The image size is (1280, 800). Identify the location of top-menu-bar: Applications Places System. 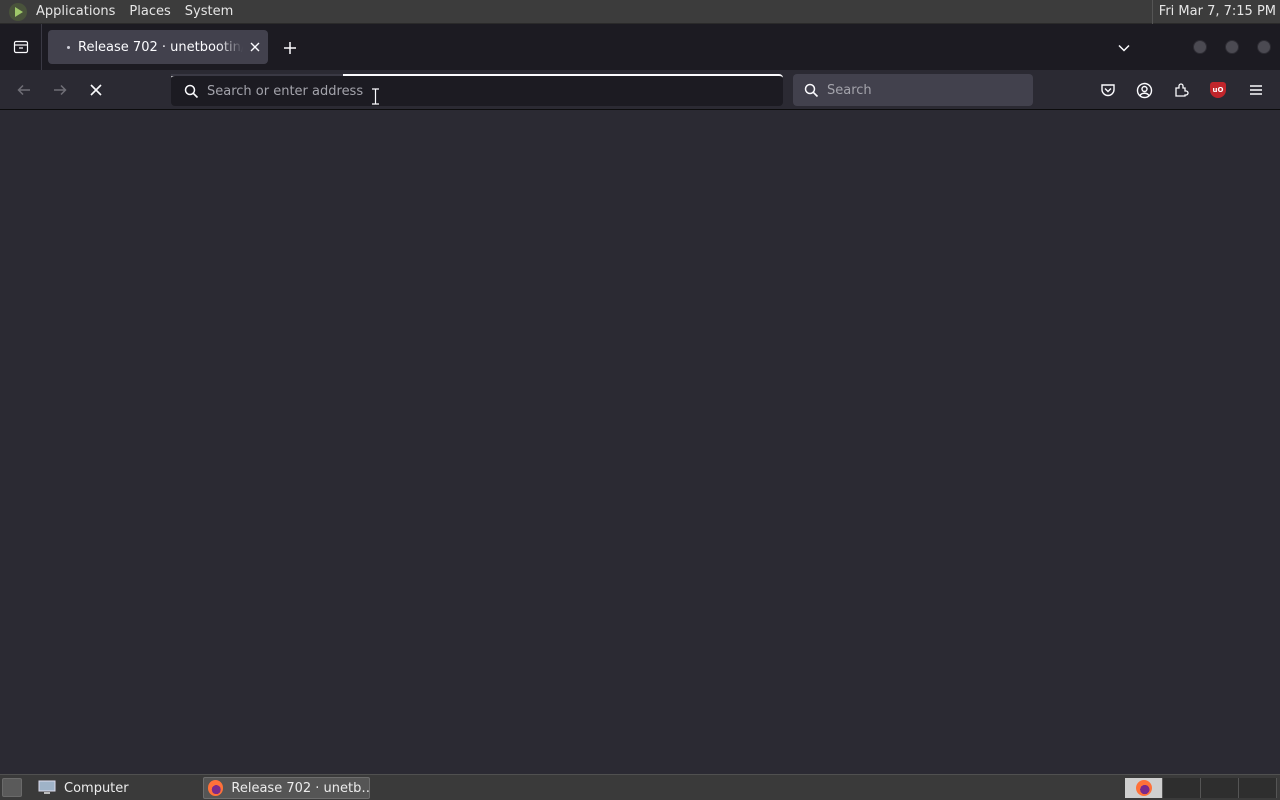
(134, 12).